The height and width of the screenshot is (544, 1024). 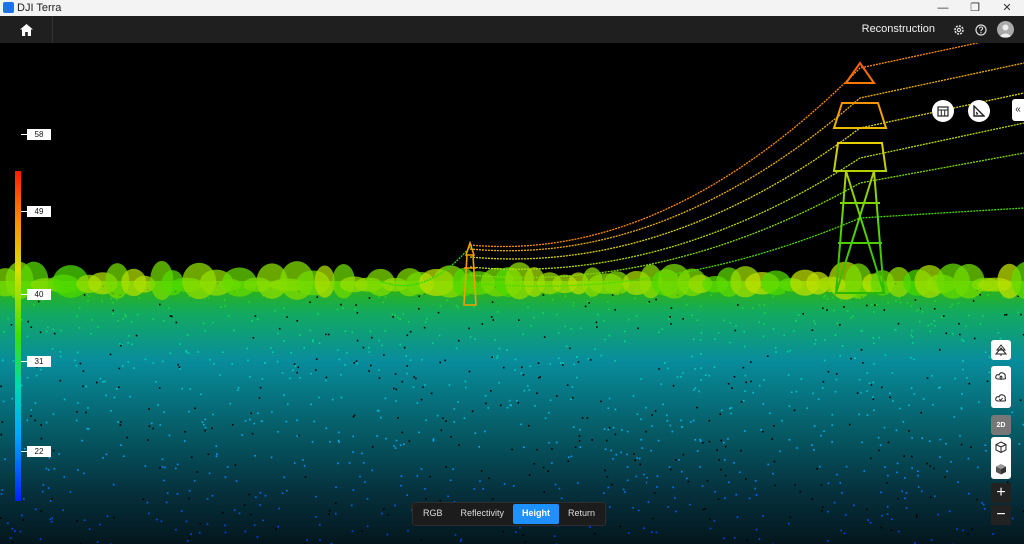 I want to click on window-titlebar: DJI Terra — ❐ ✕, so click(x=512, y=8).